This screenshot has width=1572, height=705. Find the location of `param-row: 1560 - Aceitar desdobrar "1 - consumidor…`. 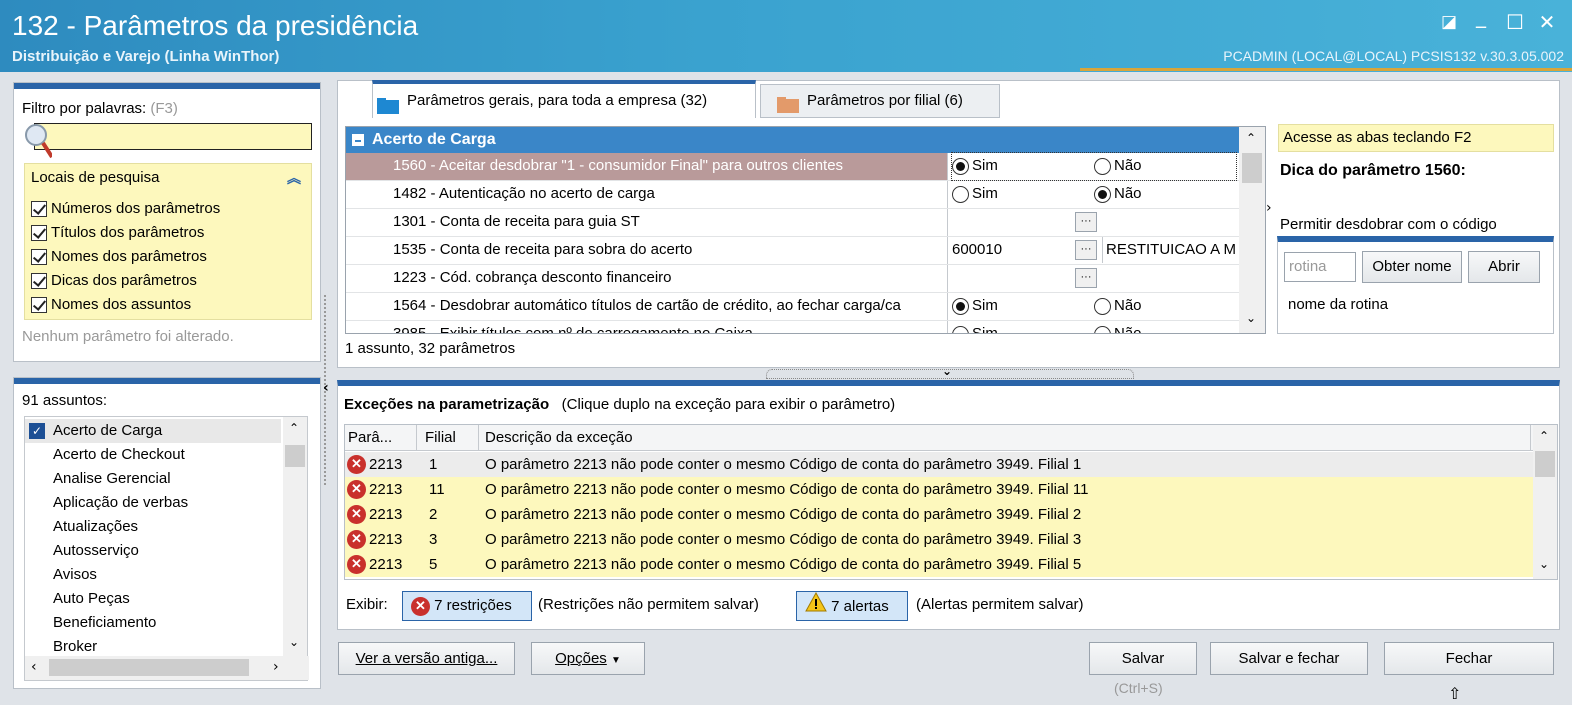

param-row: 1560 - Aceitar desdobrar "1 - consumidor… is located at coordinates (792, 166).